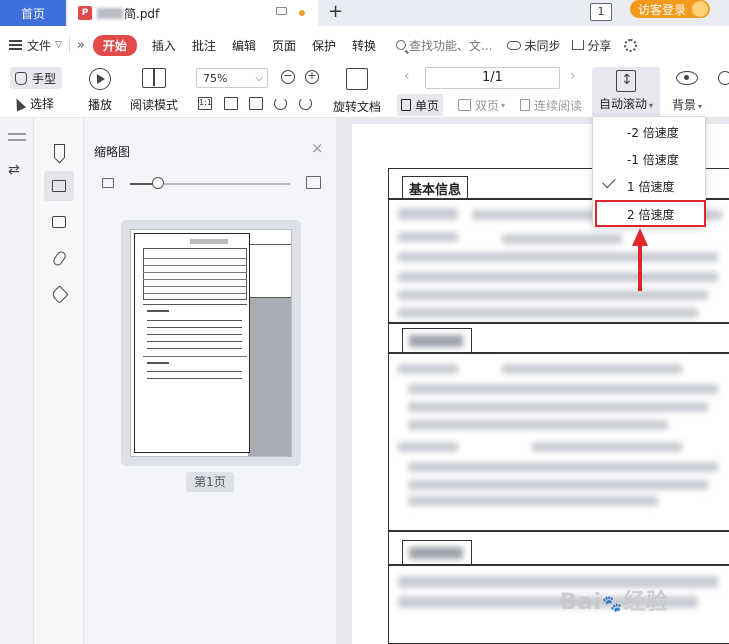  Describe the element at coordinates (244, 45) in the screenshot. I see `menu-edit: 编辑` at that location.